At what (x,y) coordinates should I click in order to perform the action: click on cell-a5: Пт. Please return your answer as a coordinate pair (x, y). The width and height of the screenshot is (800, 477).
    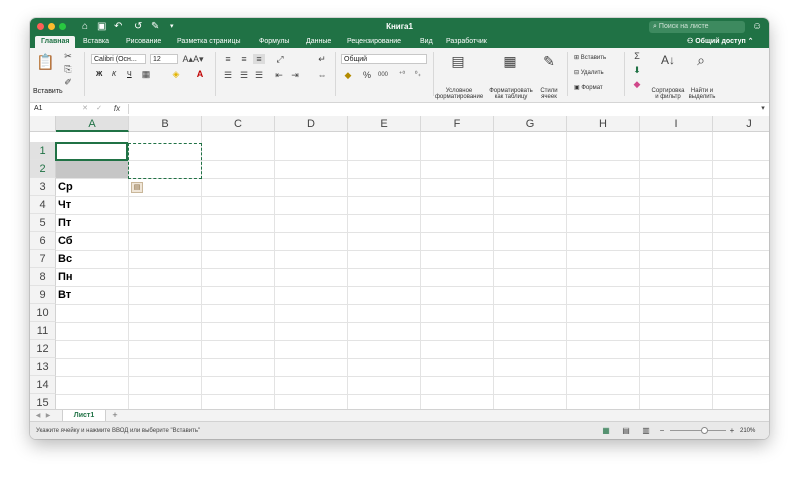
    Looking at the image, I should click on (64, 223).